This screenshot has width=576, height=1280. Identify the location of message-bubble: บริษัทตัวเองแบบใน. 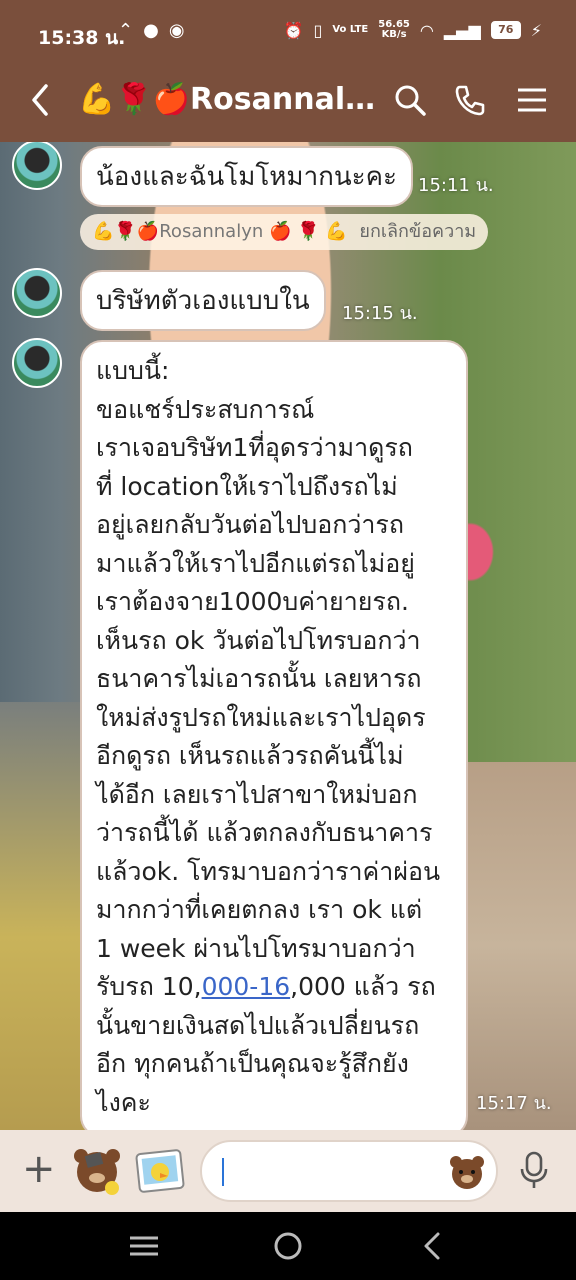
(203, 300).